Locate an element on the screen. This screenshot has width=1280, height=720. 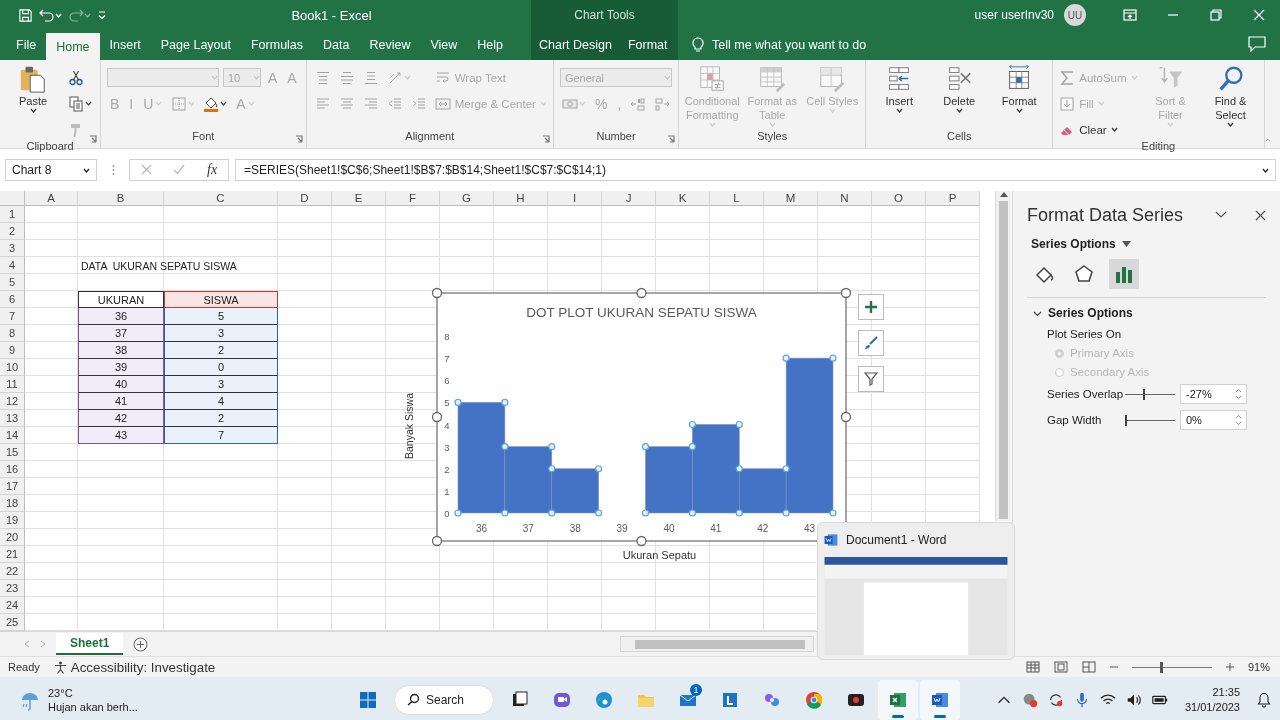
window-preview-tooltip: Document1 - Word is located at coordinates (916, 591).